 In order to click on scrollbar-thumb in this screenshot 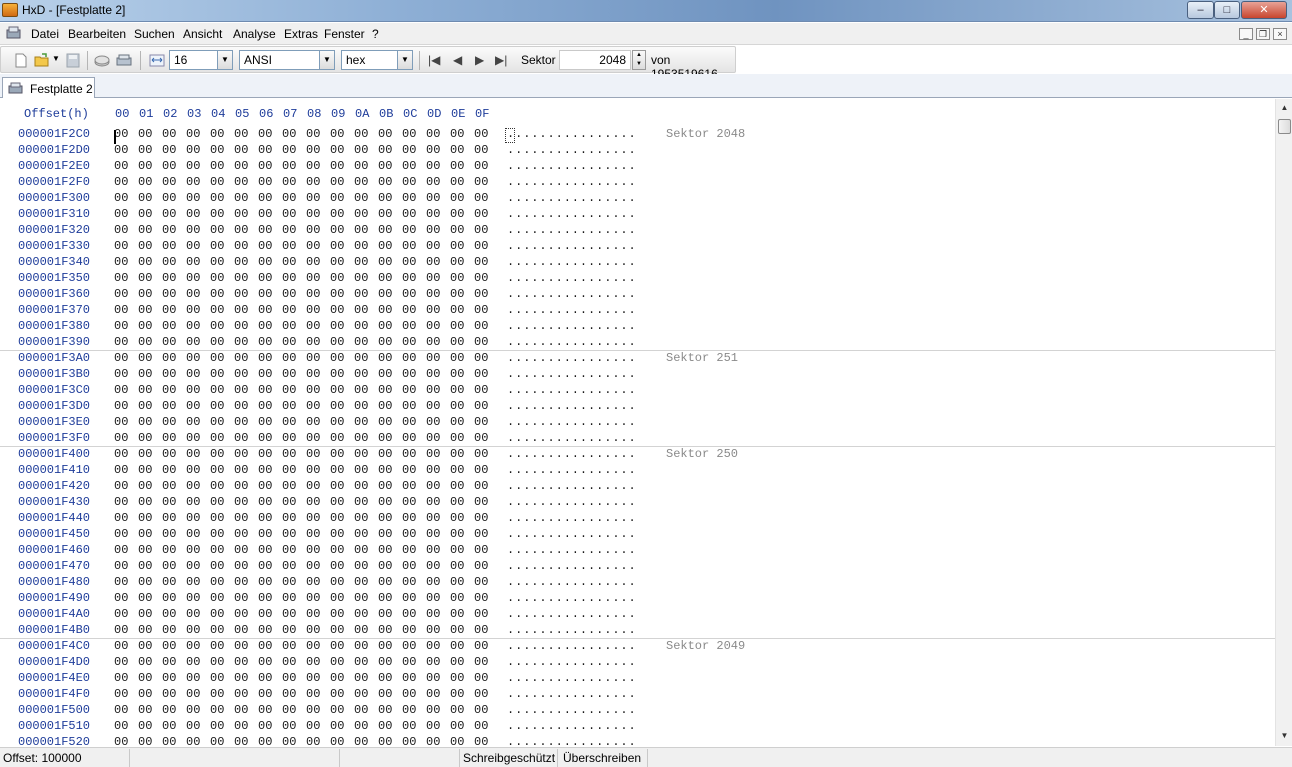, I will do `click(1284, 126)`.